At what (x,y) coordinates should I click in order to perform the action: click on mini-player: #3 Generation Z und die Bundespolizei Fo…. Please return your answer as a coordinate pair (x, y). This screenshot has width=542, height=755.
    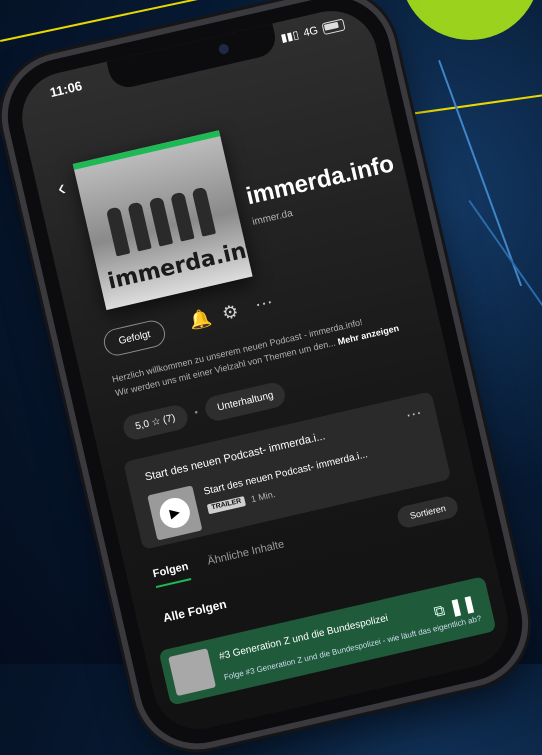
    Looking at the image, I should click on (327, 641).